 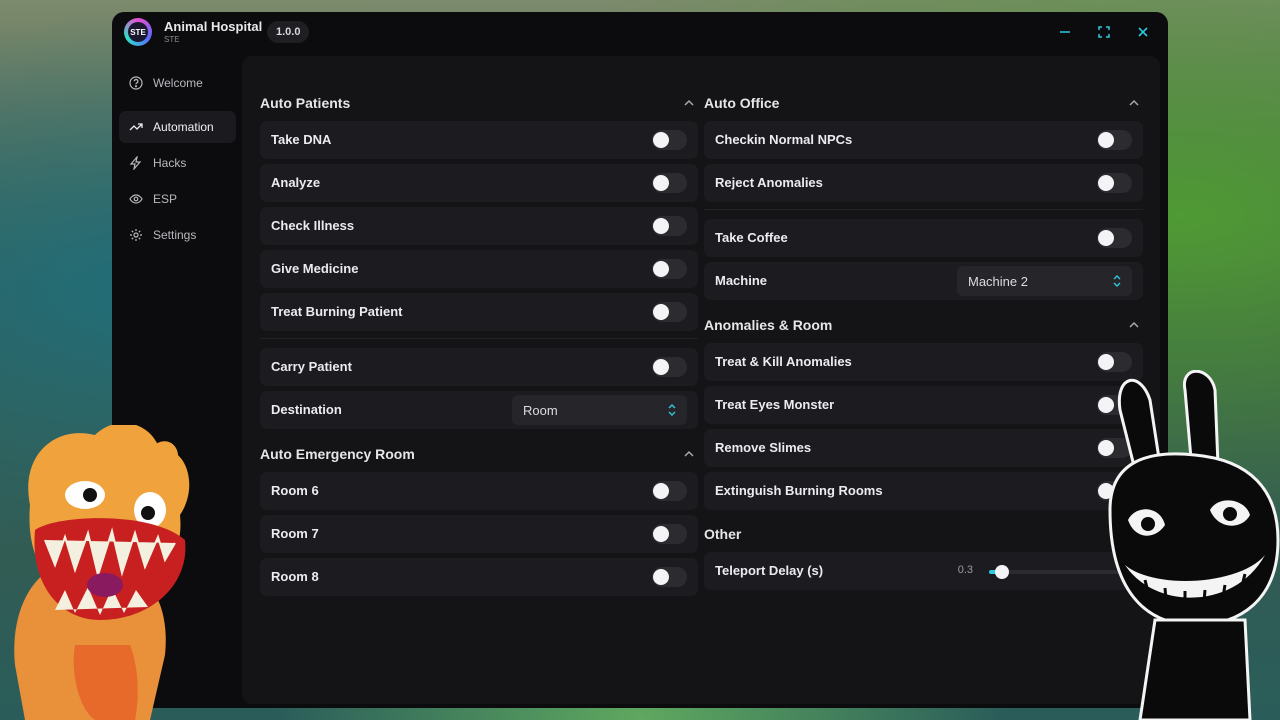 I want to click on app-logo: STE, so click(x=138, y=32).